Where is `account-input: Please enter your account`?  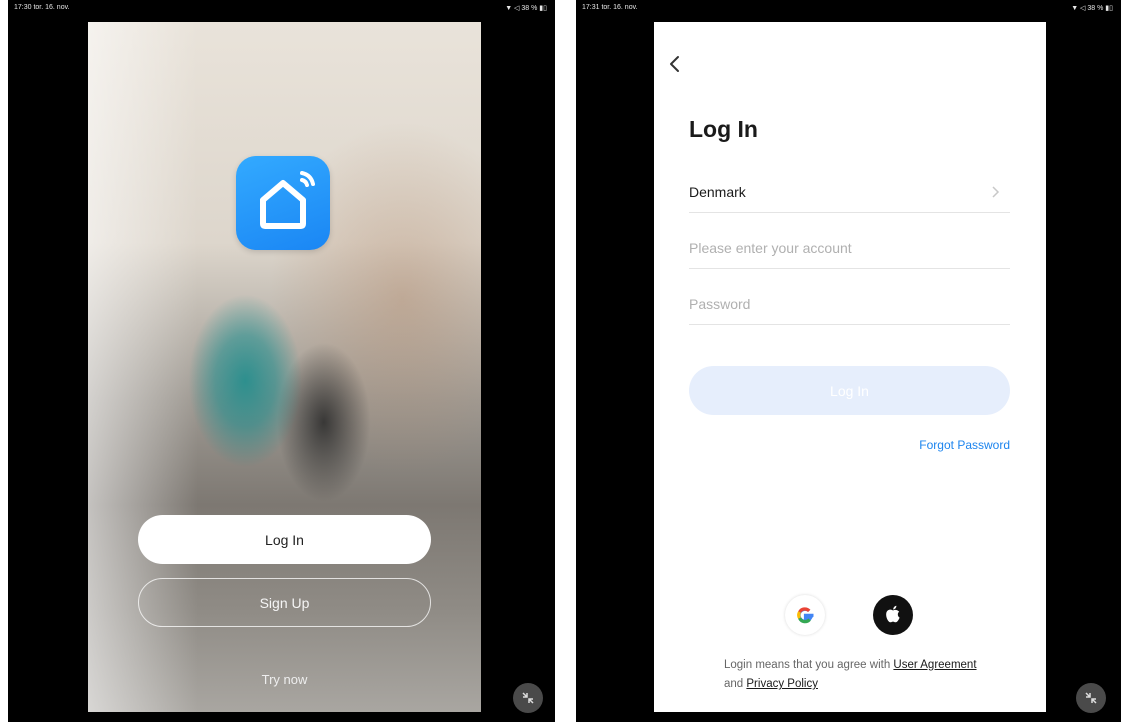 account-input: Please enter your account is located at coordinates (849, 248).